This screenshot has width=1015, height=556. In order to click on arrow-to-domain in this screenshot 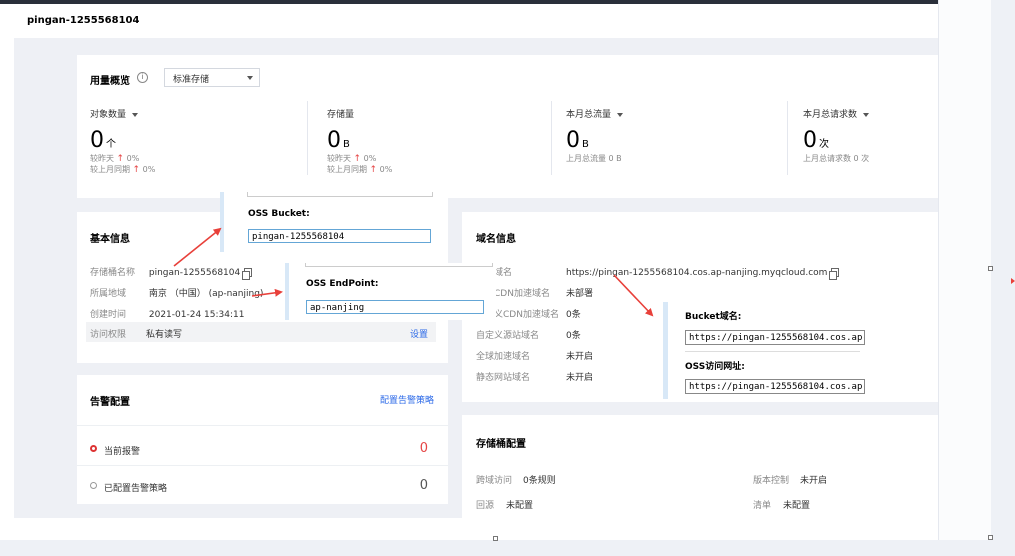, I will do `click(633, 295)`.